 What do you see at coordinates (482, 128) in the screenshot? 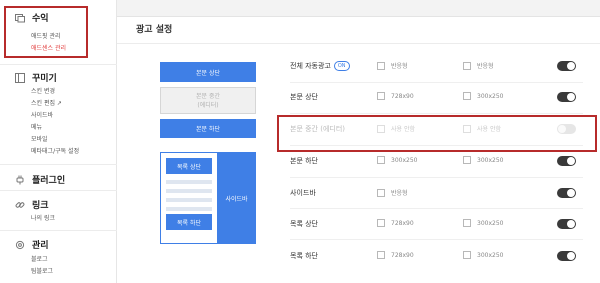
I see `option-mobile: 사용 안함` at bounding box center [482, 128].